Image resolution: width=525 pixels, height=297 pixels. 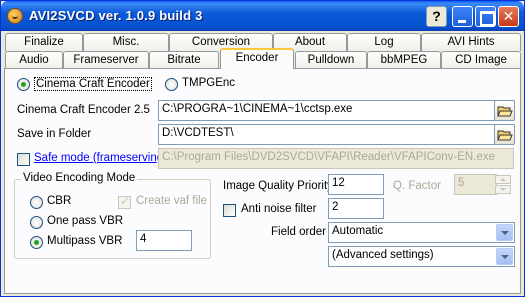 What do you see at coordinates (503, 189) in the screenshot?
I see `spin-down-icon` at bounding box center [503, 189].